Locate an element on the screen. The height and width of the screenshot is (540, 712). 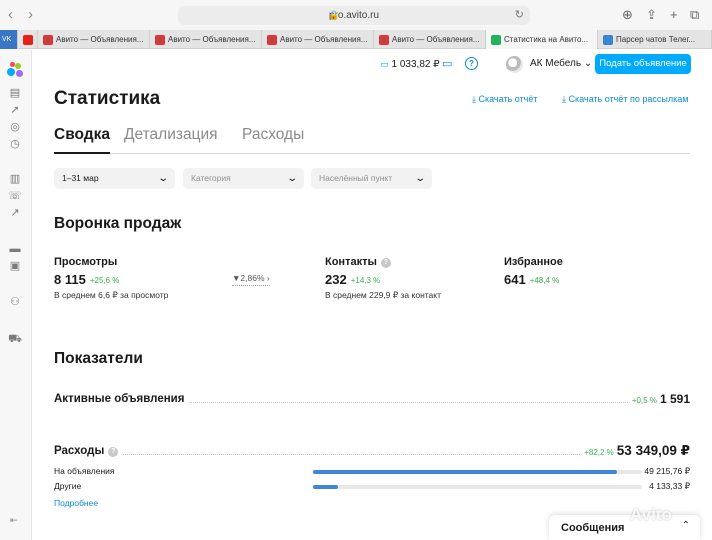
promotion-icon: ➚ is located at coordinates (15, 110).